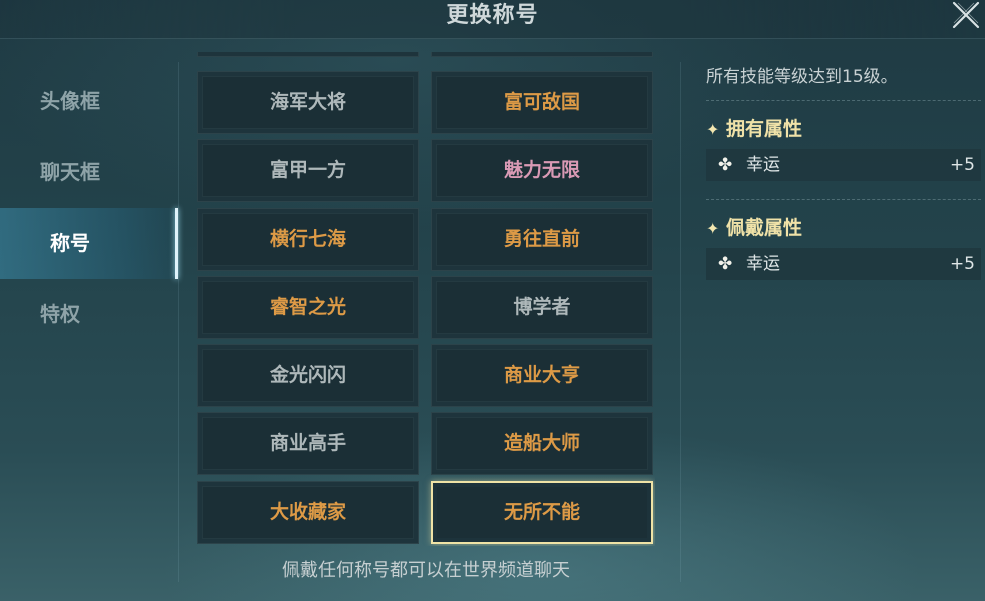  I want to click on title-label: 富可敌国, so click(541, 102).